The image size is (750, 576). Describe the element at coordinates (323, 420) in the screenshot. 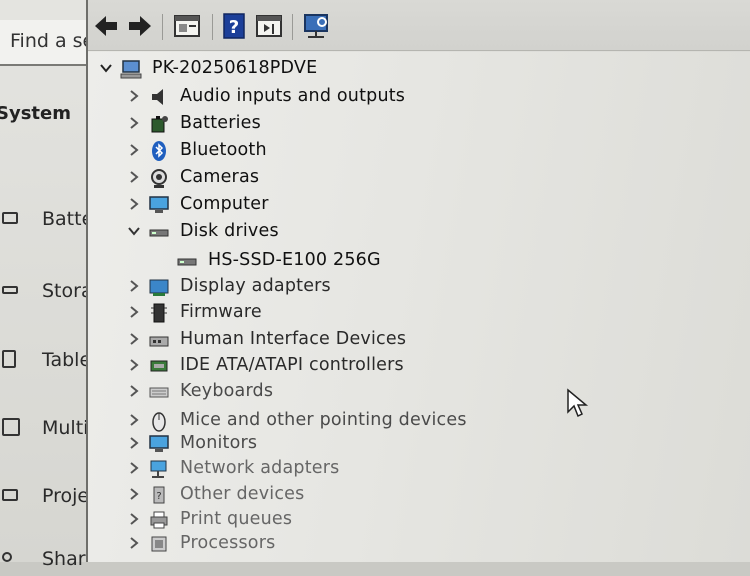

I see `tree-item-label: Mice and other pointing devices` at that location.